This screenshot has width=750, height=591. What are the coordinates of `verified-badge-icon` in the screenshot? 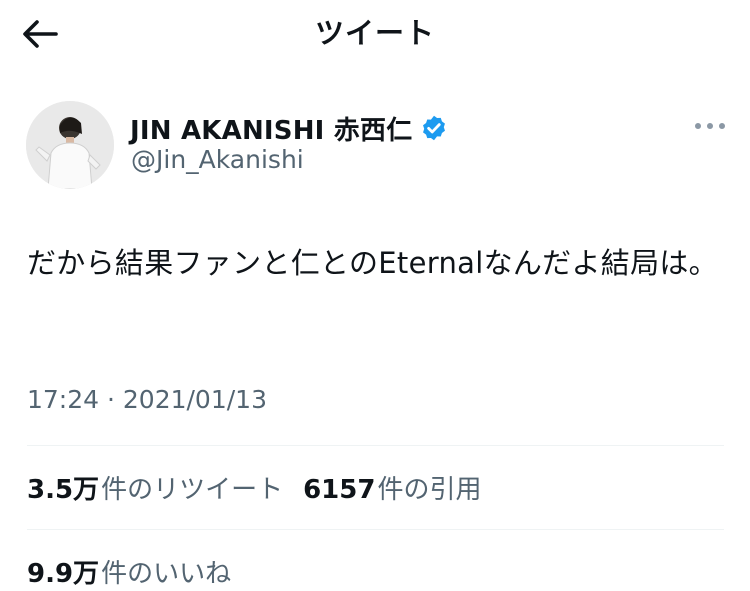 It's located at (434, 128).